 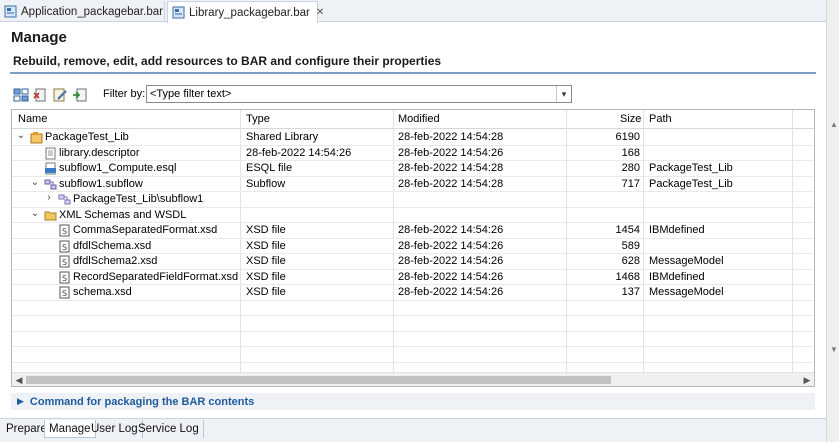 What do you see at coordinates (41, 95) in the screenshot?
I see `remove-icon` at bounding box center [41, 95].